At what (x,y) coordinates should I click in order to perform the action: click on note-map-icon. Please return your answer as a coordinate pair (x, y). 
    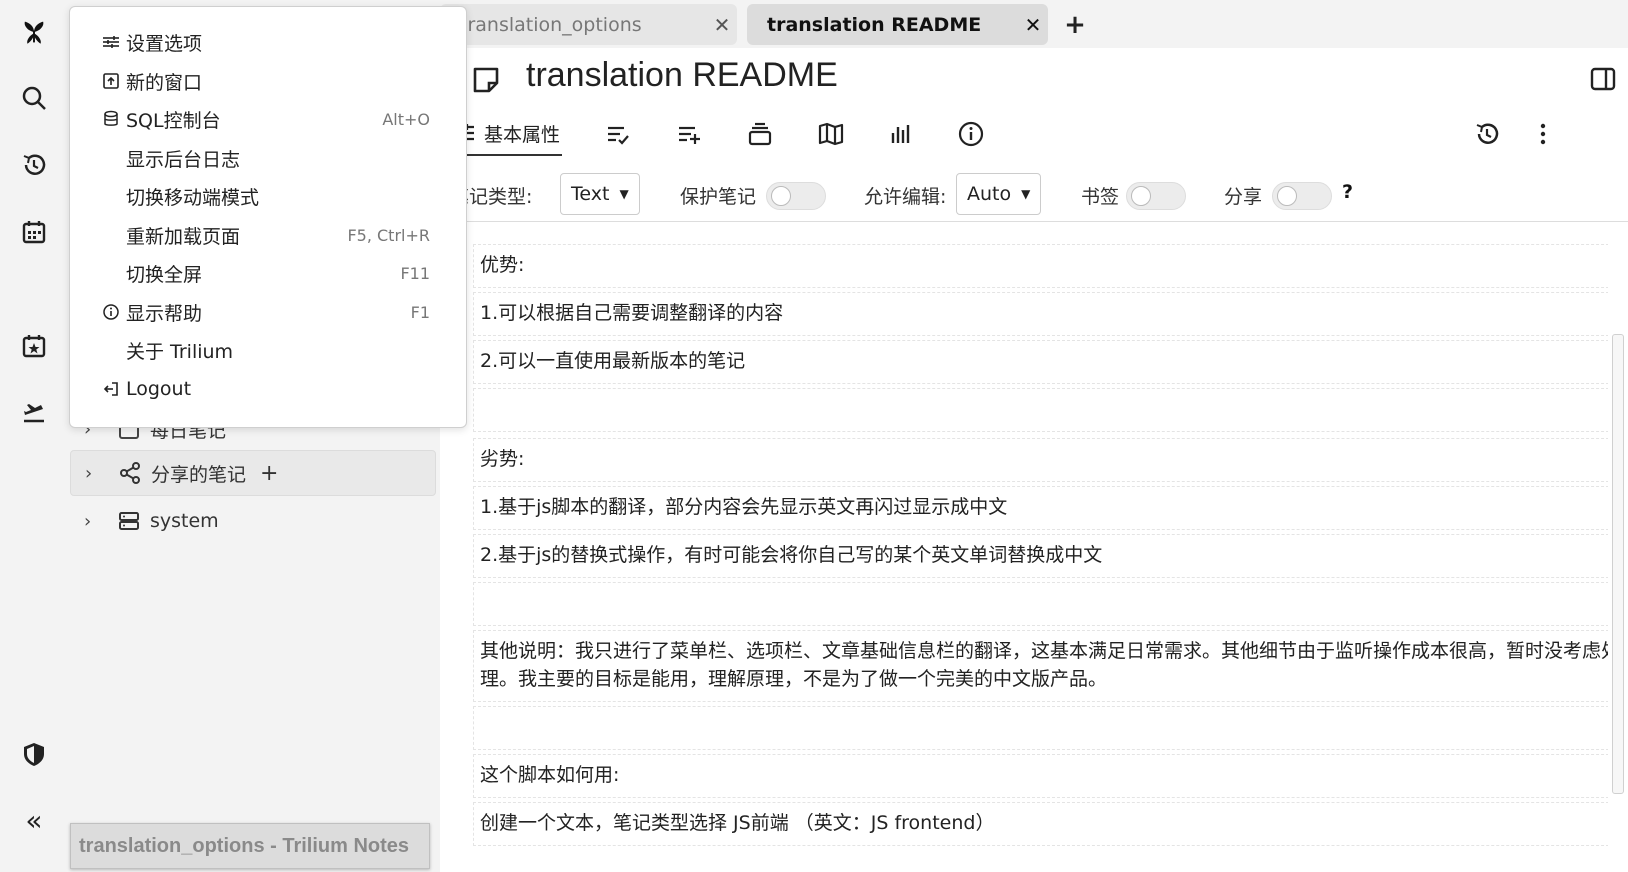
    Looking at the image, I should click on (831, 134).